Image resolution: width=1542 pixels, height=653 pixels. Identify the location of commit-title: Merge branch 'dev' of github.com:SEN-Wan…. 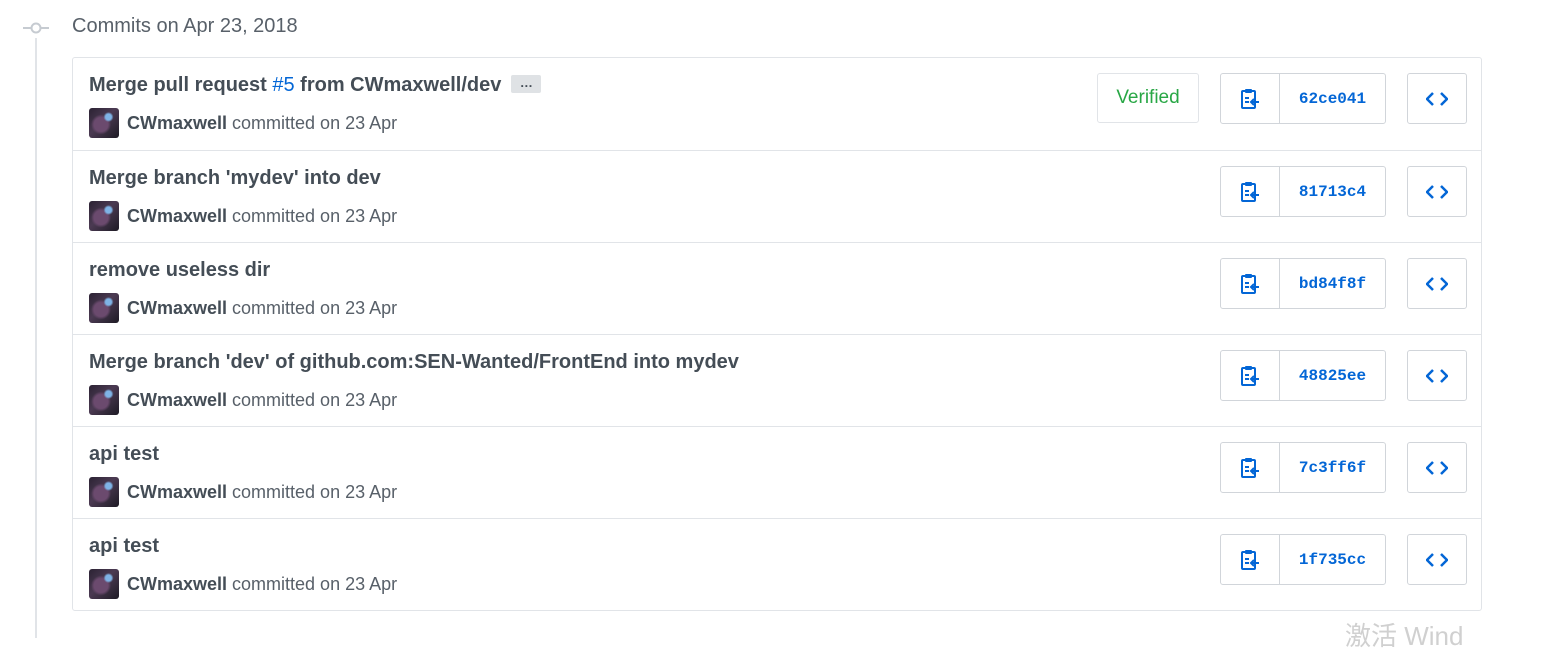
(414, 362).